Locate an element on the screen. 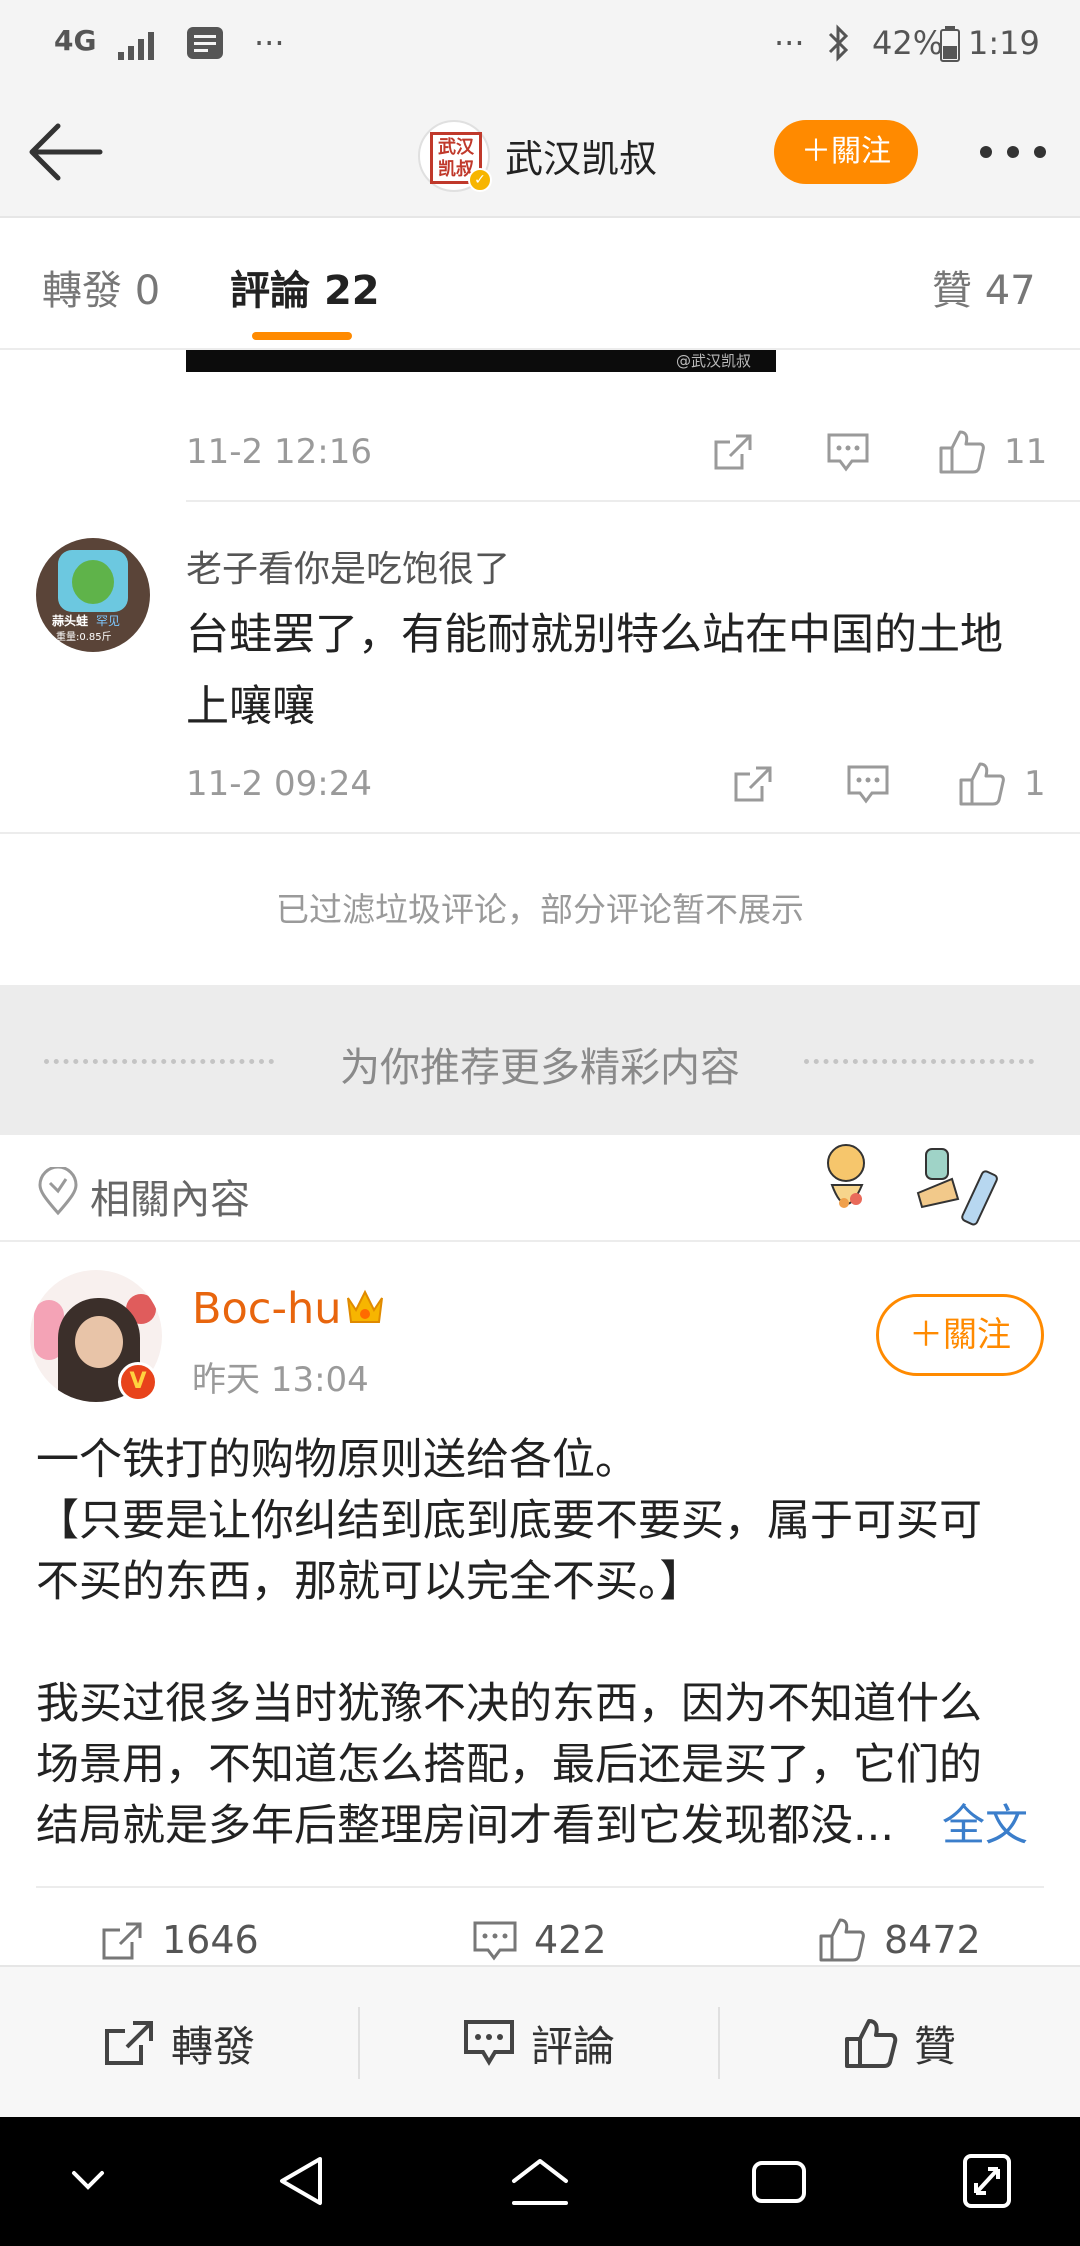 The width and height of the screenshot is (1080, 2246). bottom-action-bar: 轉發 評論 贊 is located at coordinates (540, 2041).